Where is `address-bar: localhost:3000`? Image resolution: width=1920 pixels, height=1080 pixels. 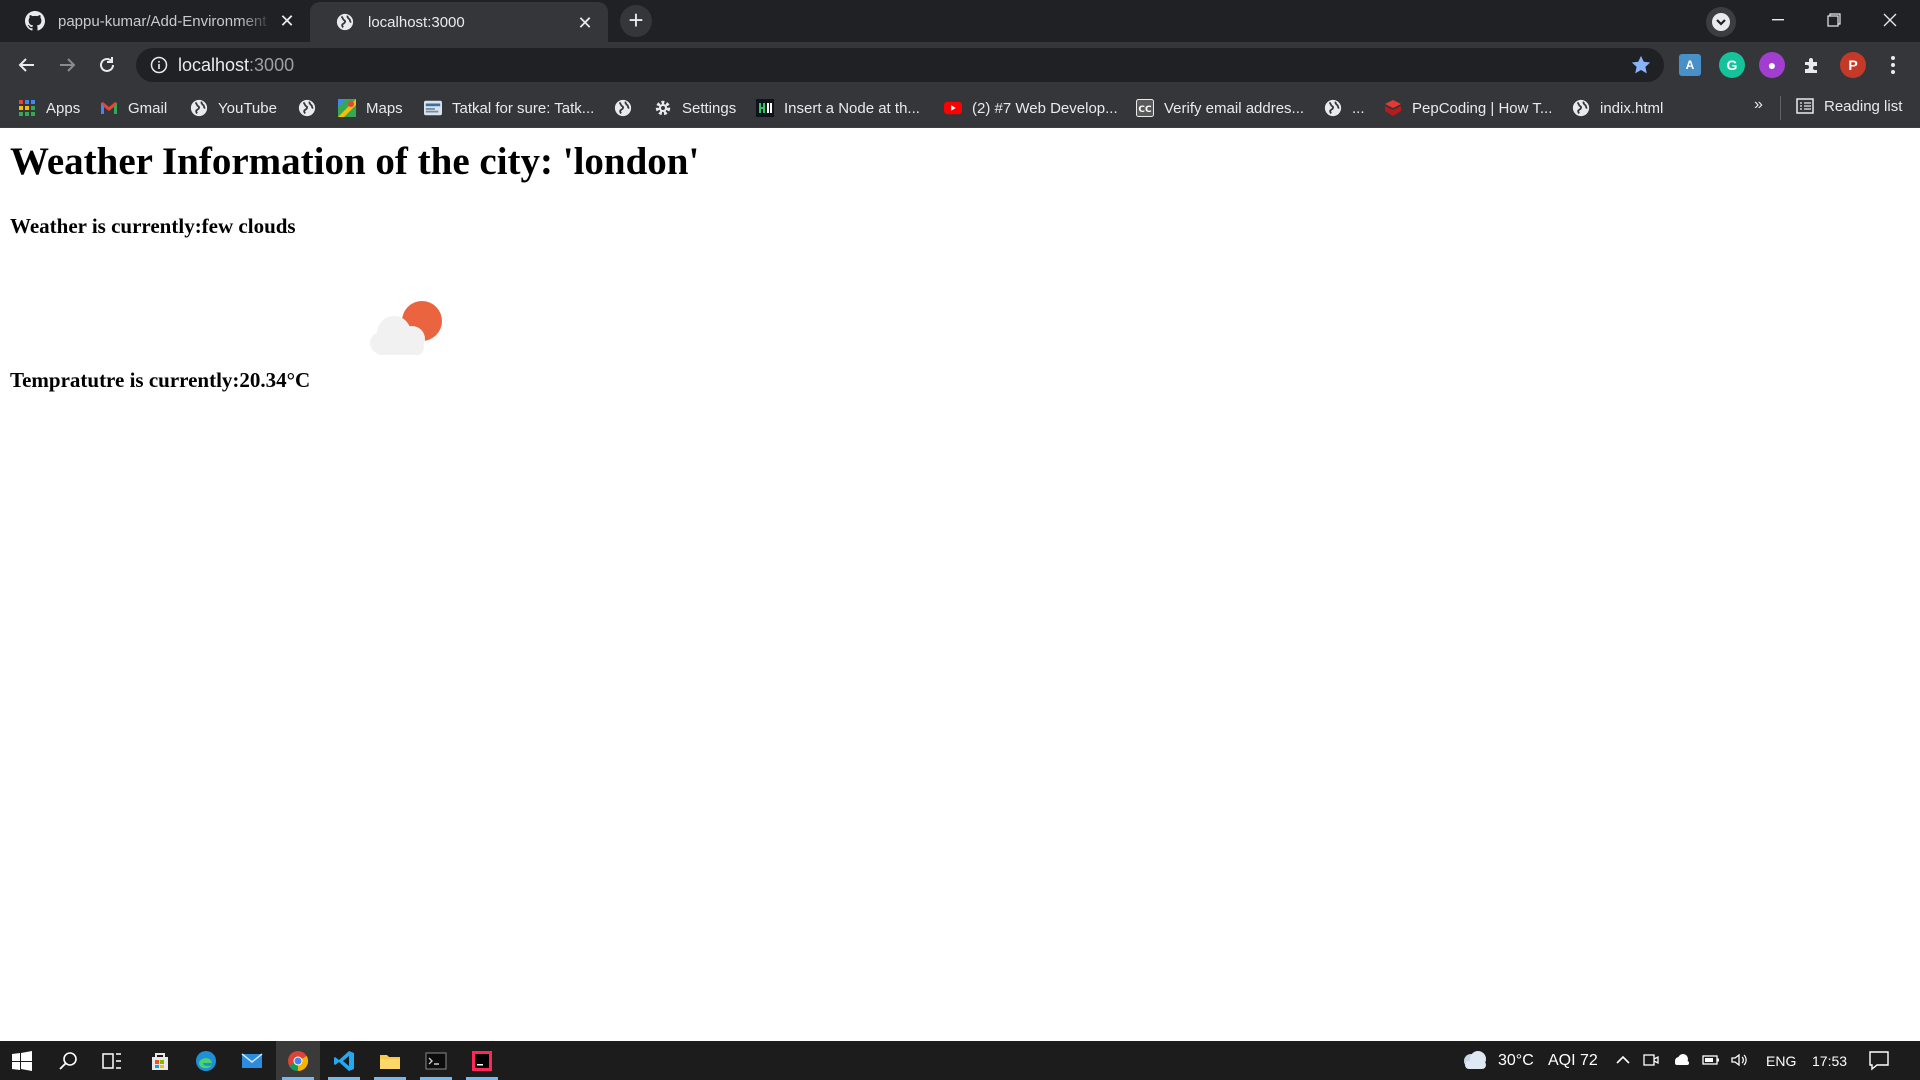 address-bar: localhost:3000 is located at coordinates (900, 65).